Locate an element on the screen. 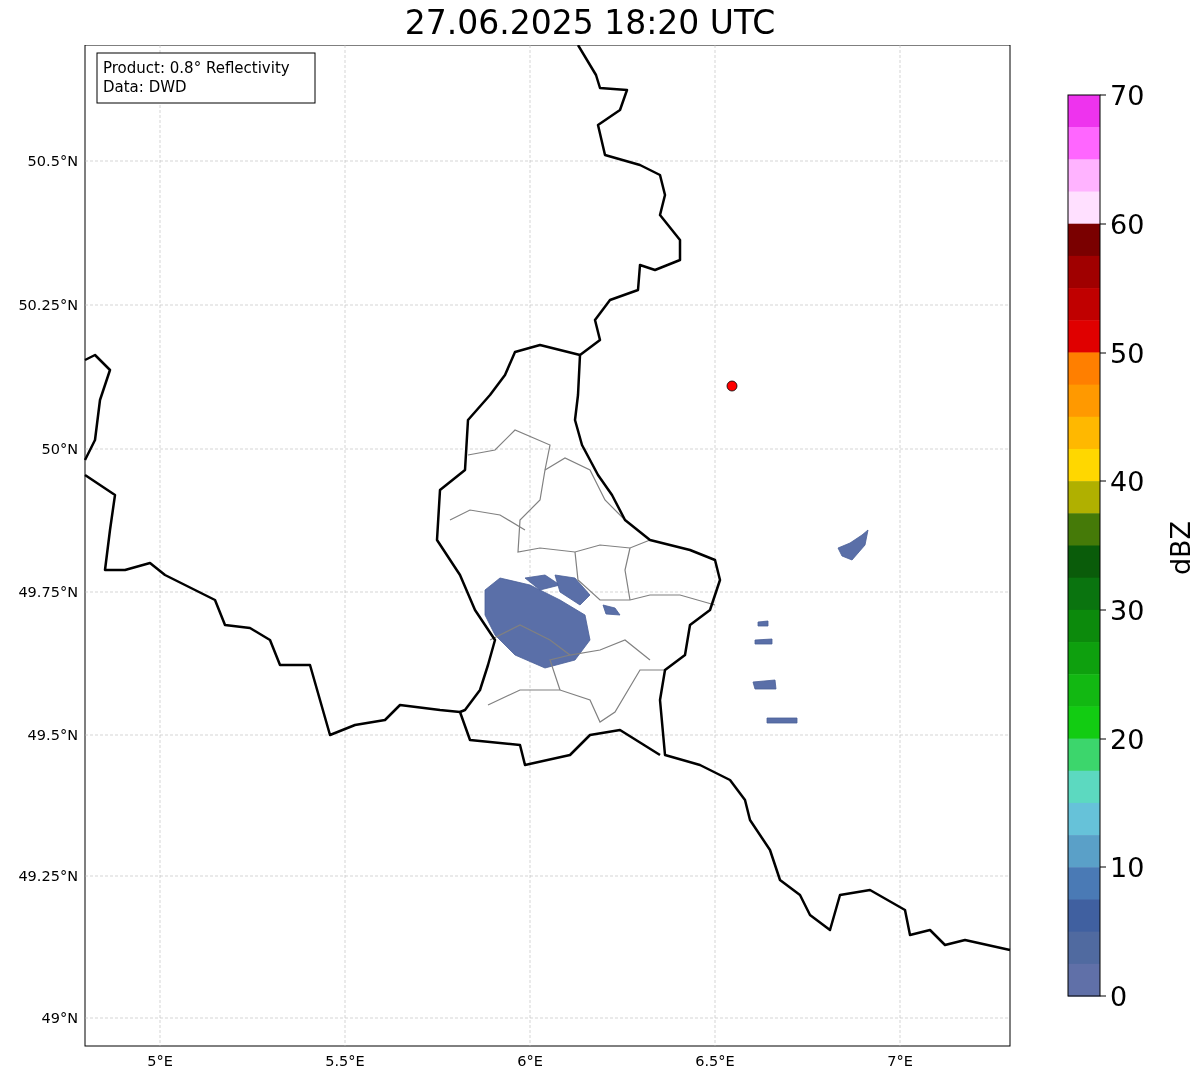  colorbar-tick-label: 50 is located at coordinates (1127, 353).